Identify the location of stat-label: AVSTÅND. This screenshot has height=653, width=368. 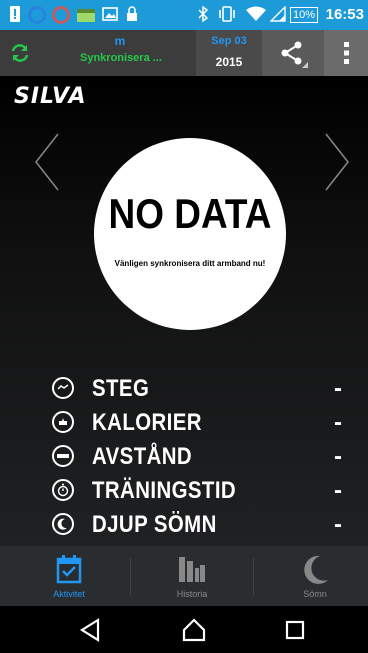
(142, 456).